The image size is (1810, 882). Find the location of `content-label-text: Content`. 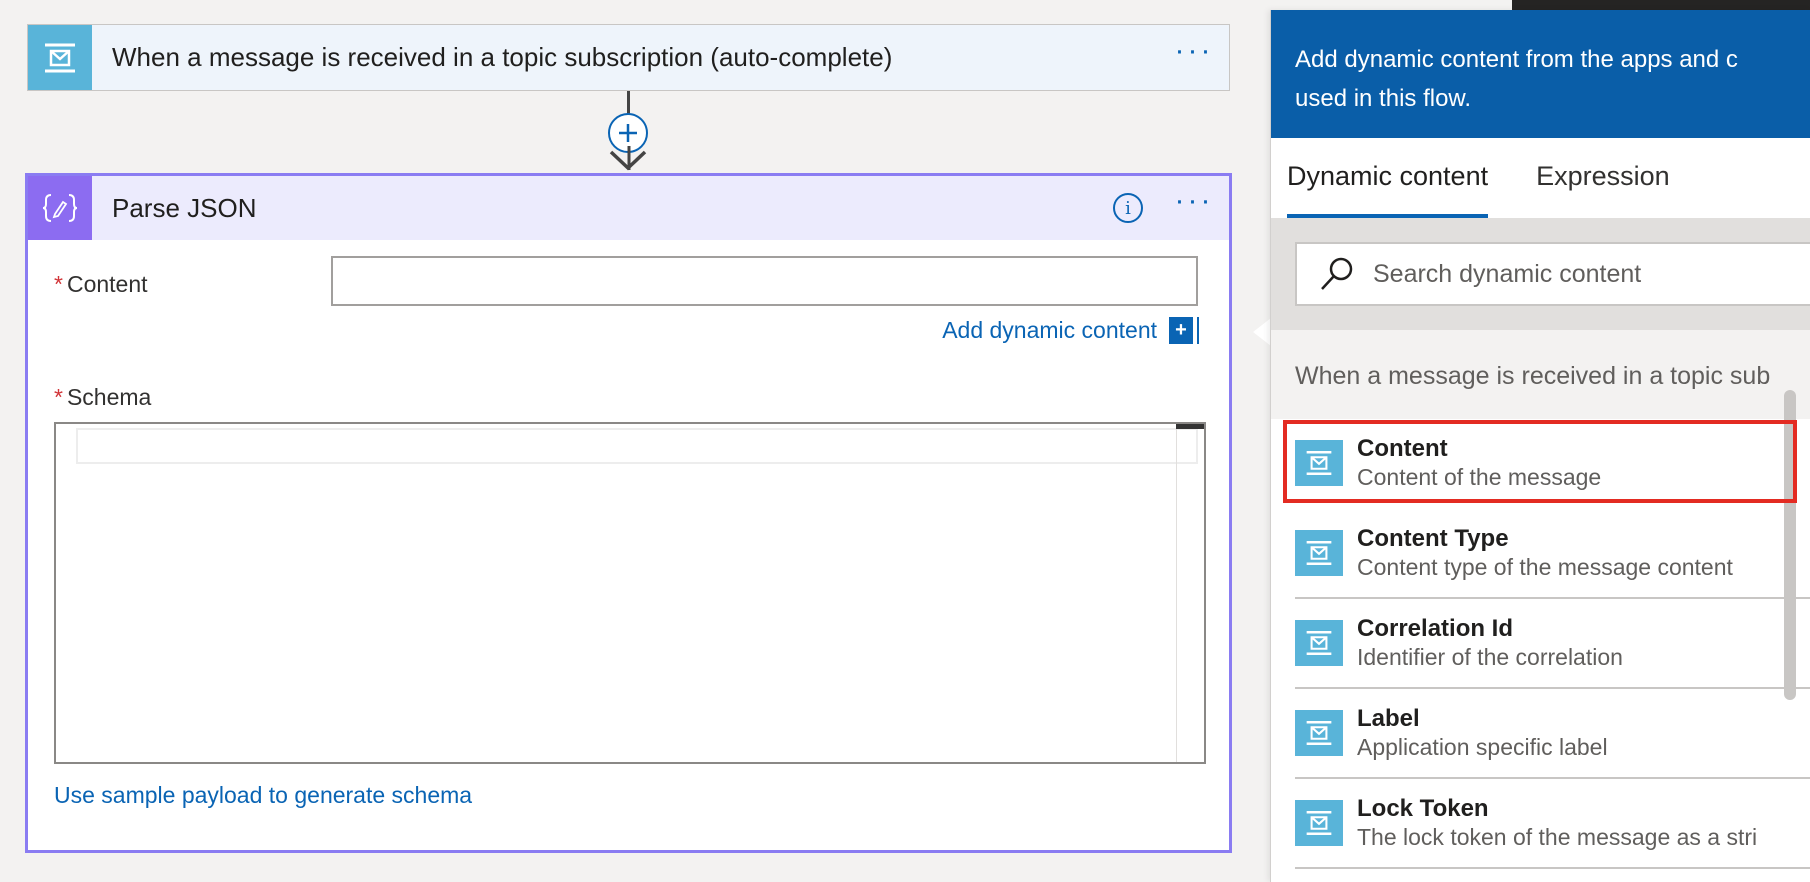

content-label-text: Content is located at coordinates (107, 284).